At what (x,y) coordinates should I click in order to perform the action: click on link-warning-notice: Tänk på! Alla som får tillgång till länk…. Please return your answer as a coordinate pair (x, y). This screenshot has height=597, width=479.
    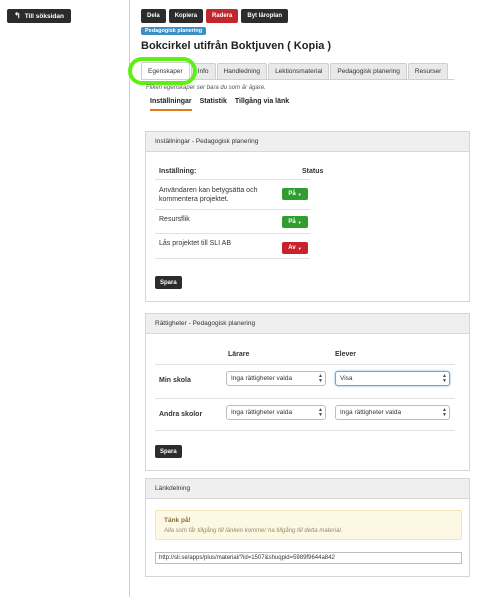
    Looking at the image, I should click on (308, 525).